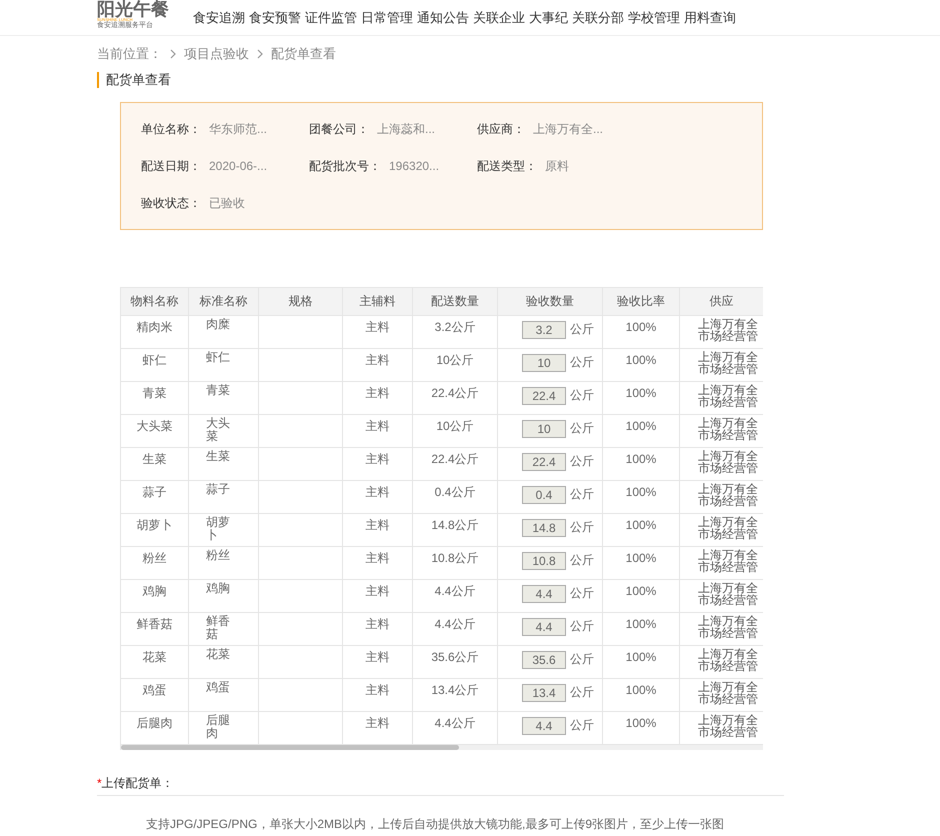  Describe the element at coordinates (544, 659) in the screenshot. I see `quantity-input: 35.6` at that location.